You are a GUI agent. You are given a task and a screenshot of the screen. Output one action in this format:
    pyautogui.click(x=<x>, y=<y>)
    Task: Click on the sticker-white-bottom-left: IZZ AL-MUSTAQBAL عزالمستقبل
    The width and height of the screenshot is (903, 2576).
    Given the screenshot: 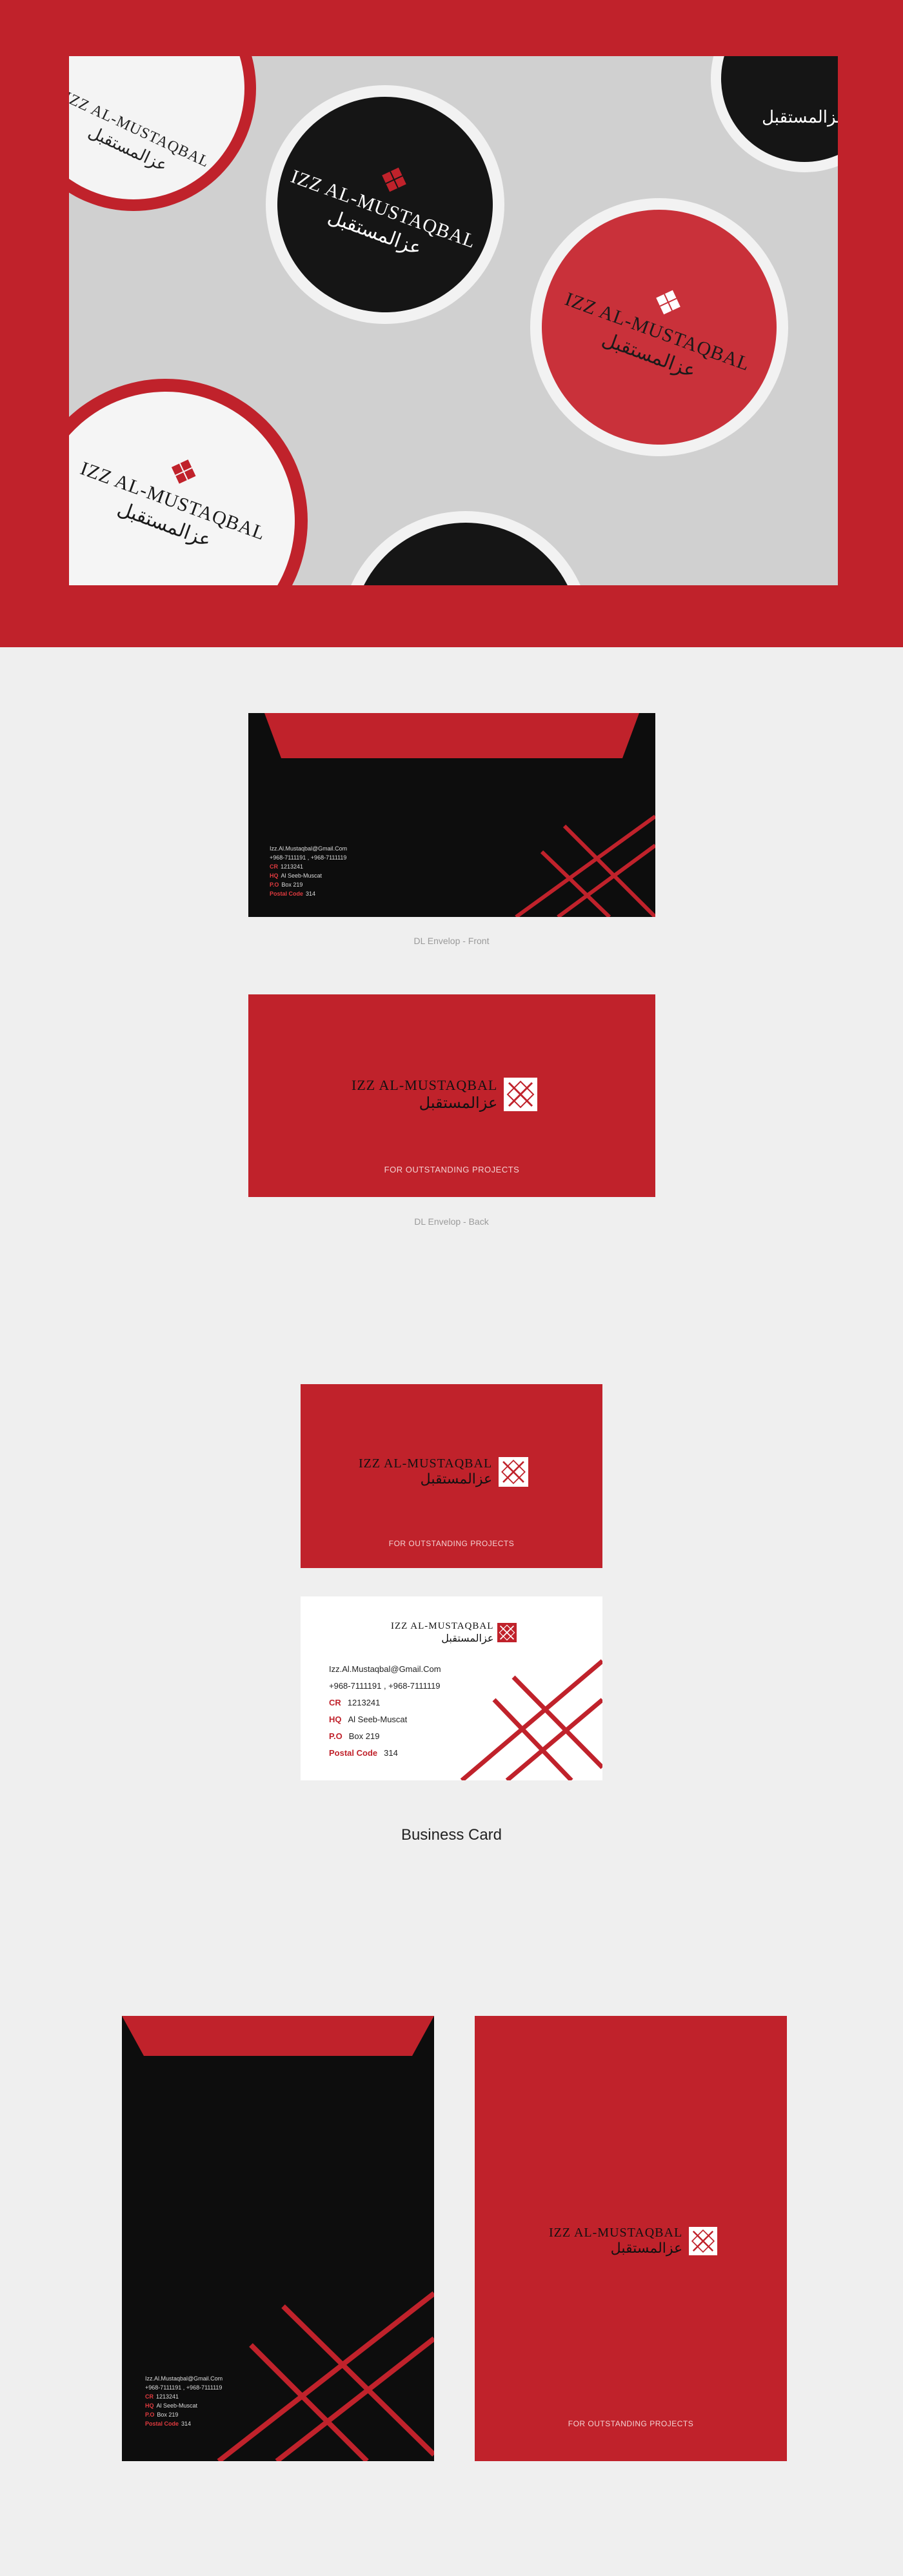 What is the action you would take?
    pyautogui.click(x=188, y=482)
    